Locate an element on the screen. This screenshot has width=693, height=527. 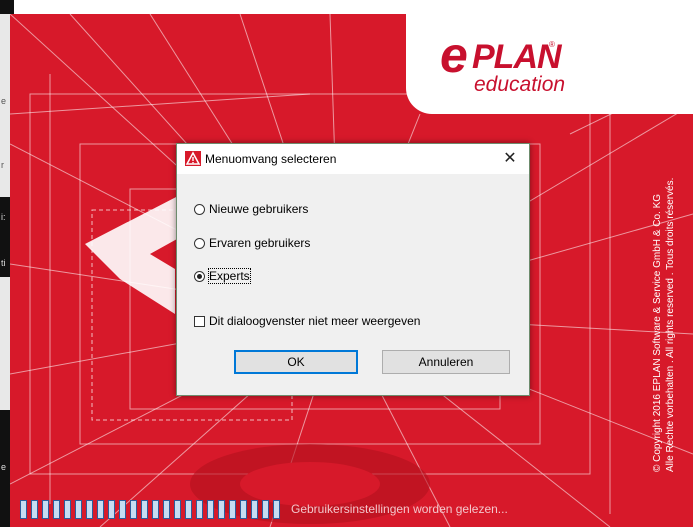
dialog-title: Menuomvang selecteren is located at coordinates (271, 159).